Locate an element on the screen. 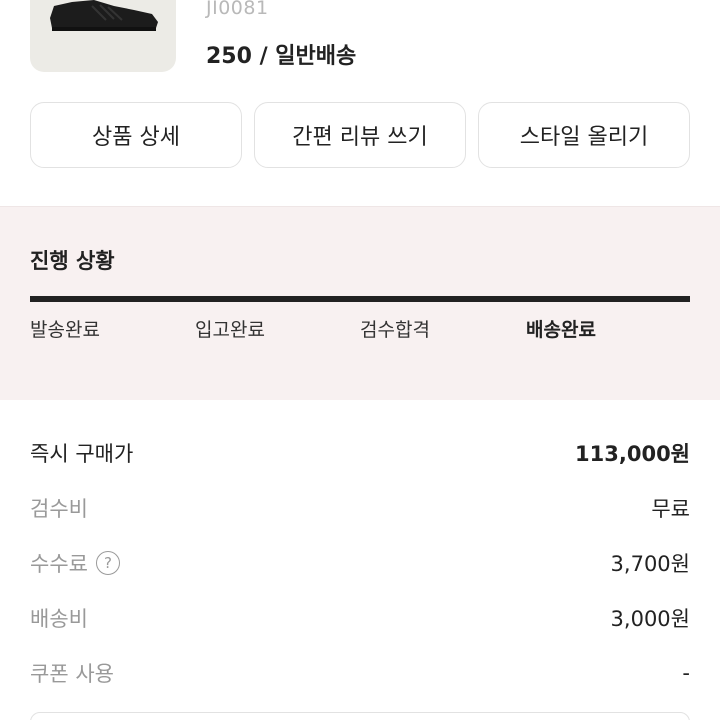 This screenshot has width=720, height=720. step-received: 입고완료 is located at coordinates (230, 330).